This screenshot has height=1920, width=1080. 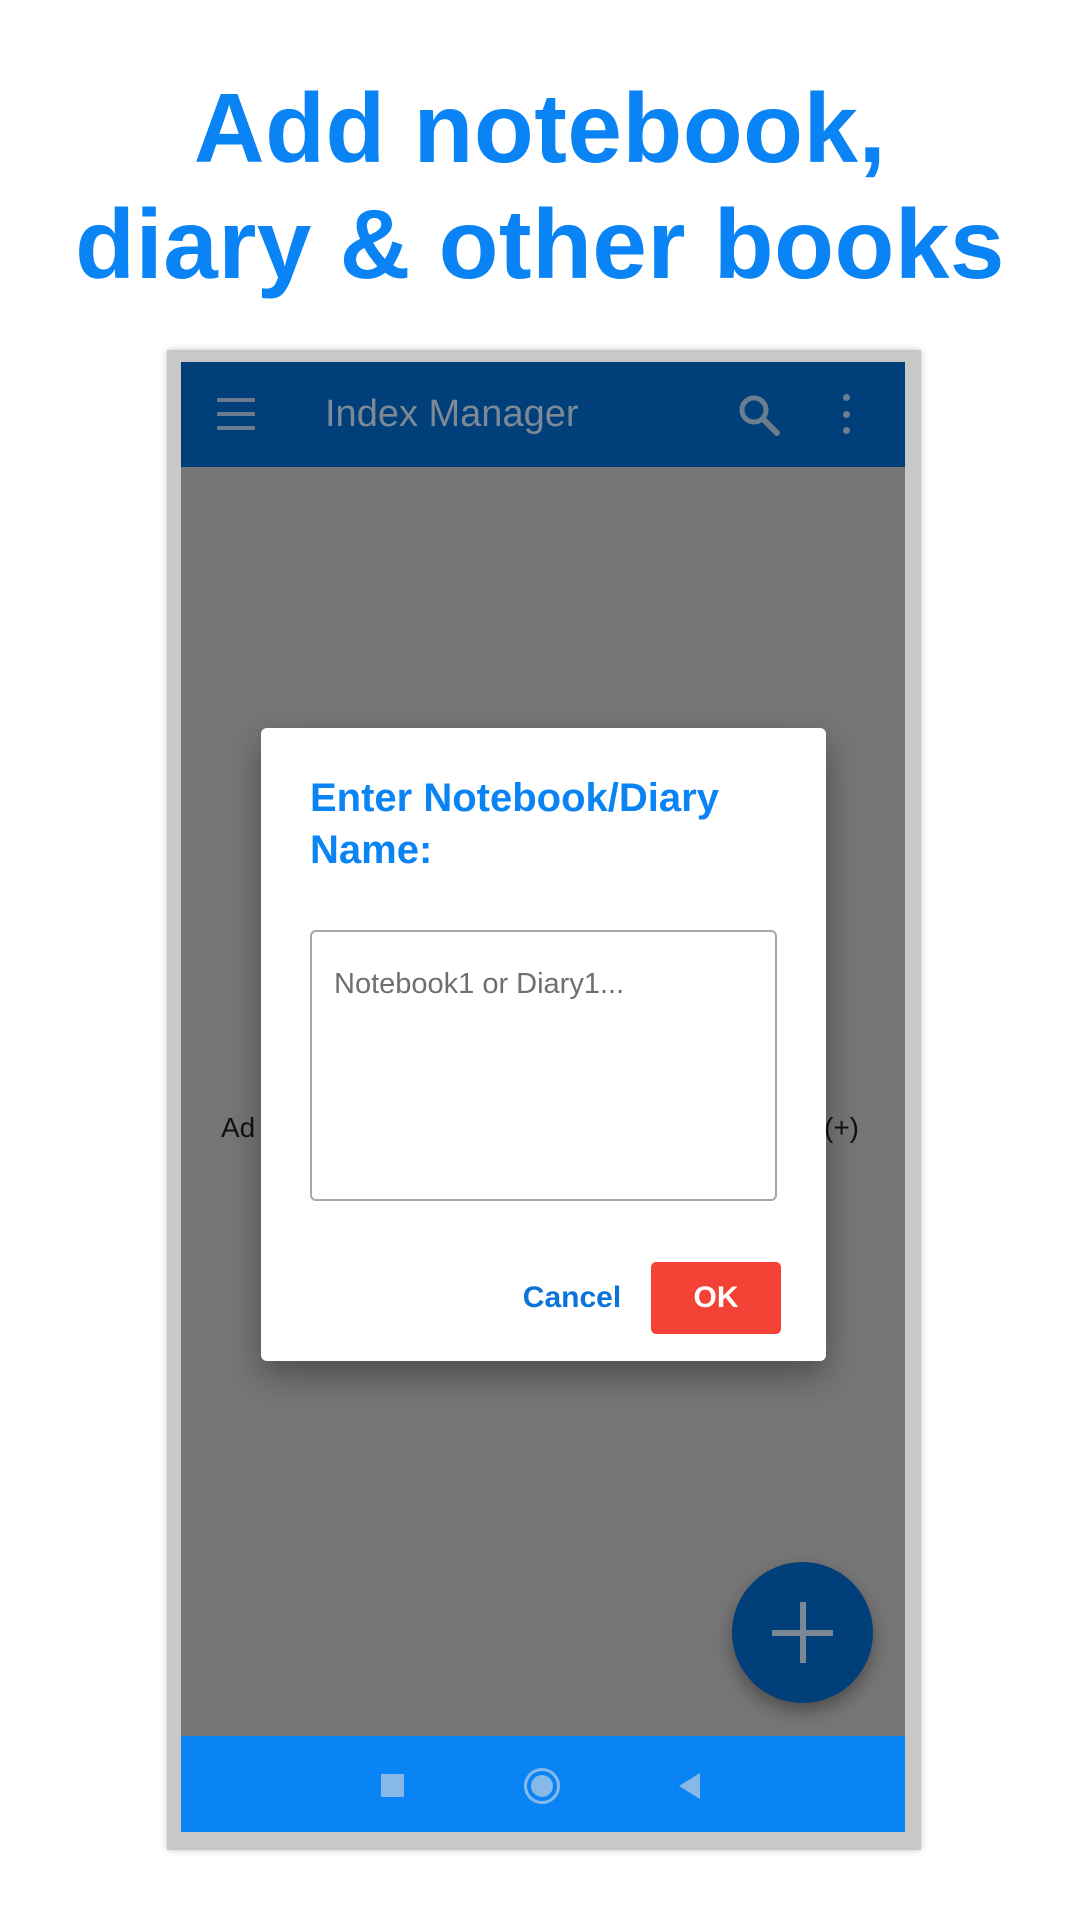 What do you see at coordinates (540, 128) in the screenshot?
I see `headline-line-1: Add notebook,` at bounding box center [540, 128].